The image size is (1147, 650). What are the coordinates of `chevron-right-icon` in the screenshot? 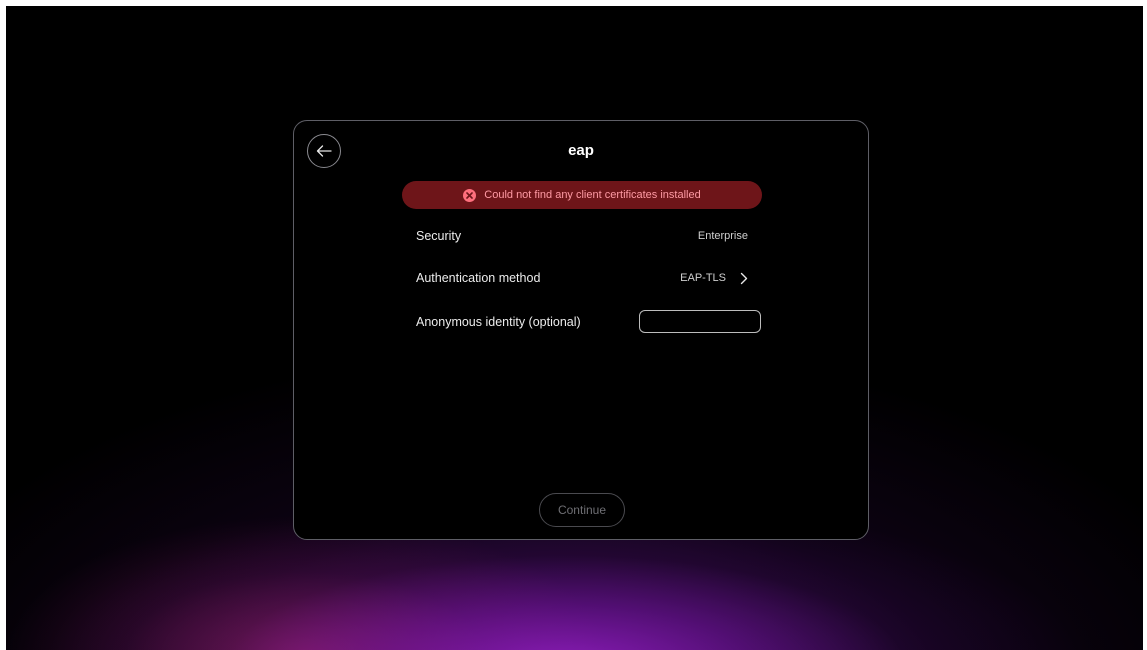 It's located at (744, 278).